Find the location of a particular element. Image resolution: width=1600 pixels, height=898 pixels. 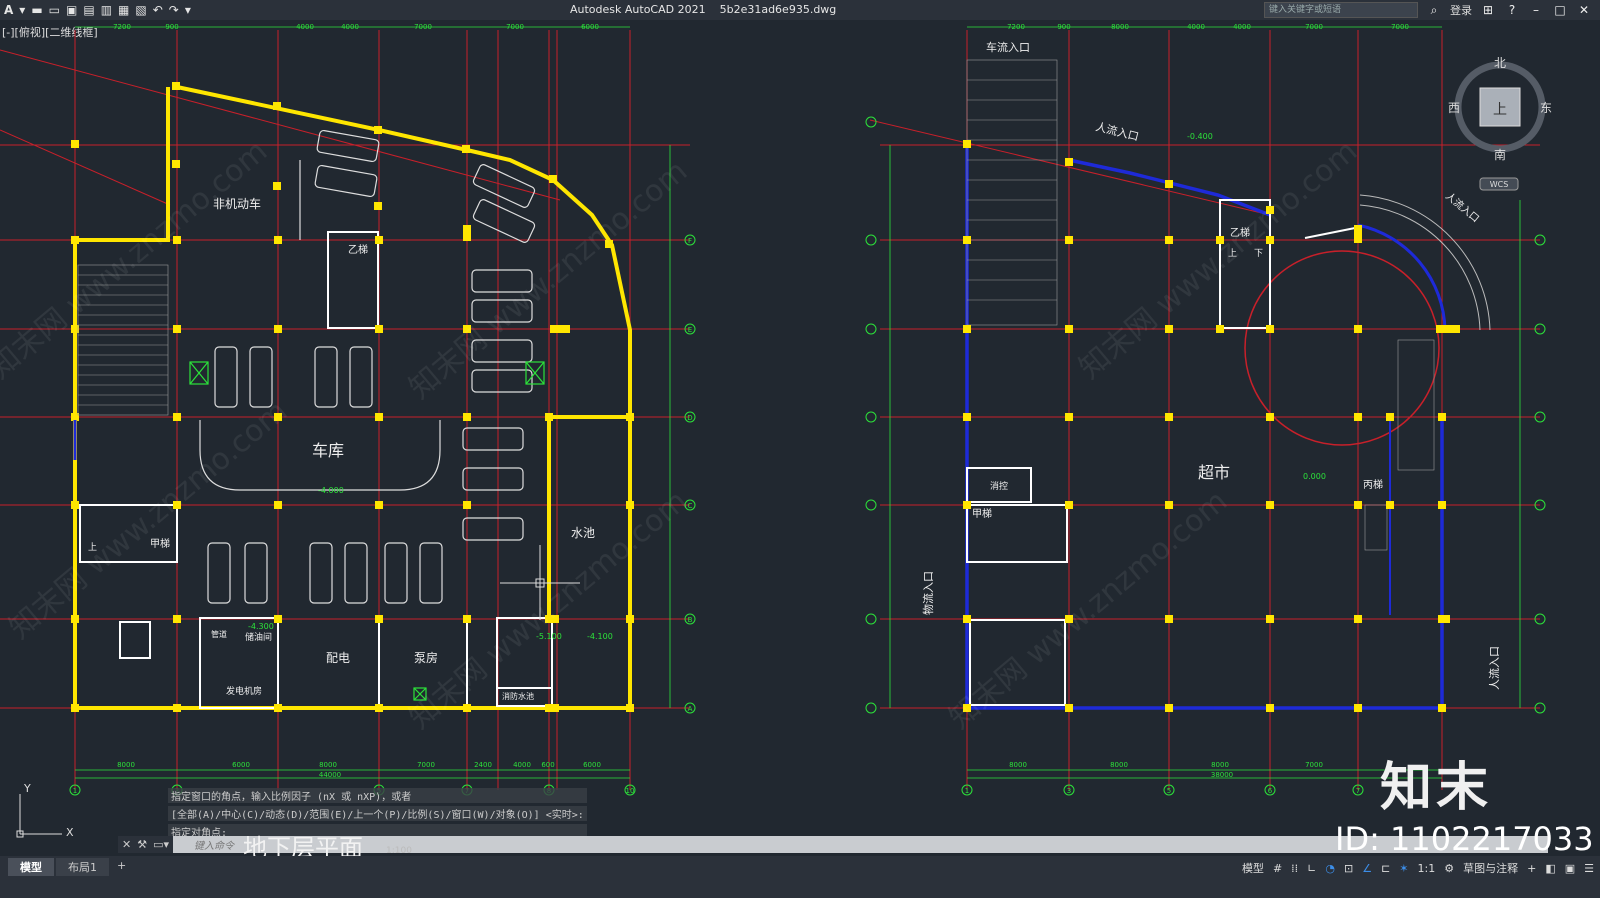

ortho-icon: ∟ is located at coordinates (1311, 868).